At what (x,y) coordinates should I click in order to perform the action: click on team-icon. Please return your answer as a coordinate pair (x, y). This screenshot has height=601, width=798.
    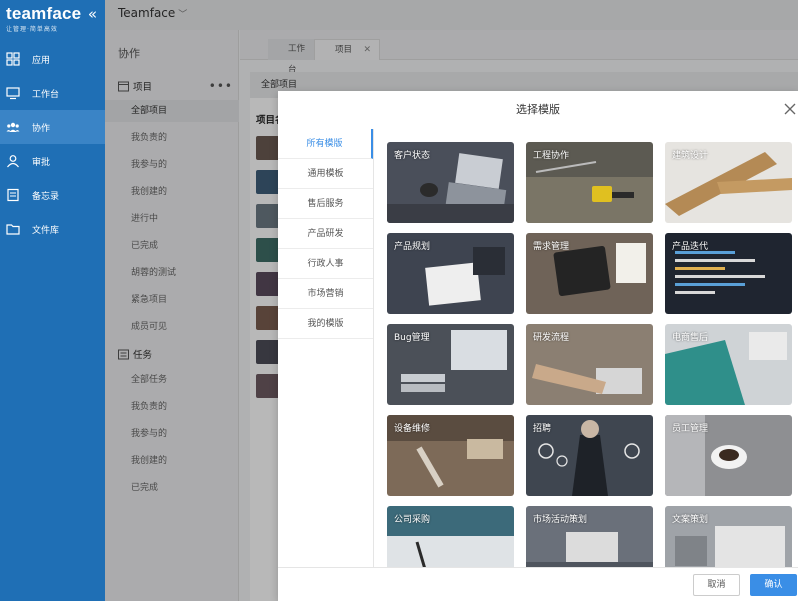
    Looking at the image, I should click on (13, 127).